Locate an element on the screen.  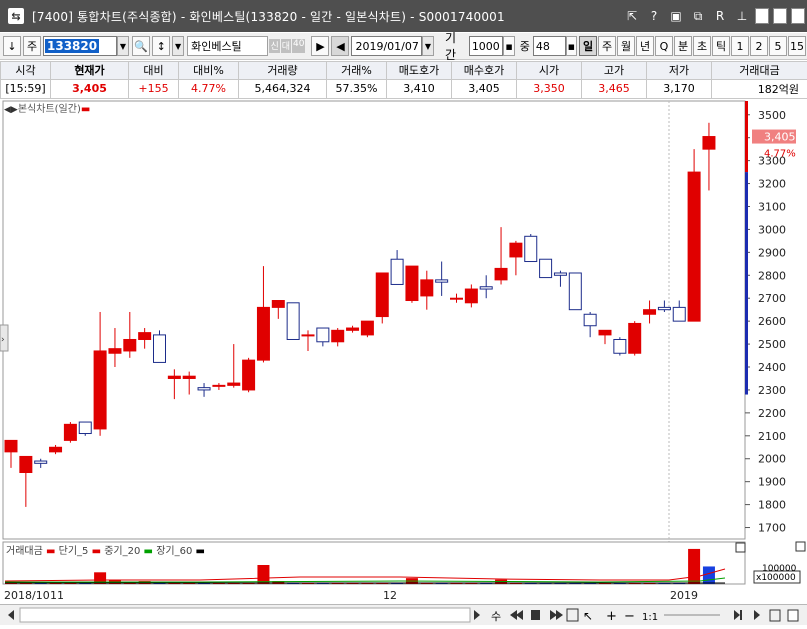
stop-icon is located at coordinates (535, 615).